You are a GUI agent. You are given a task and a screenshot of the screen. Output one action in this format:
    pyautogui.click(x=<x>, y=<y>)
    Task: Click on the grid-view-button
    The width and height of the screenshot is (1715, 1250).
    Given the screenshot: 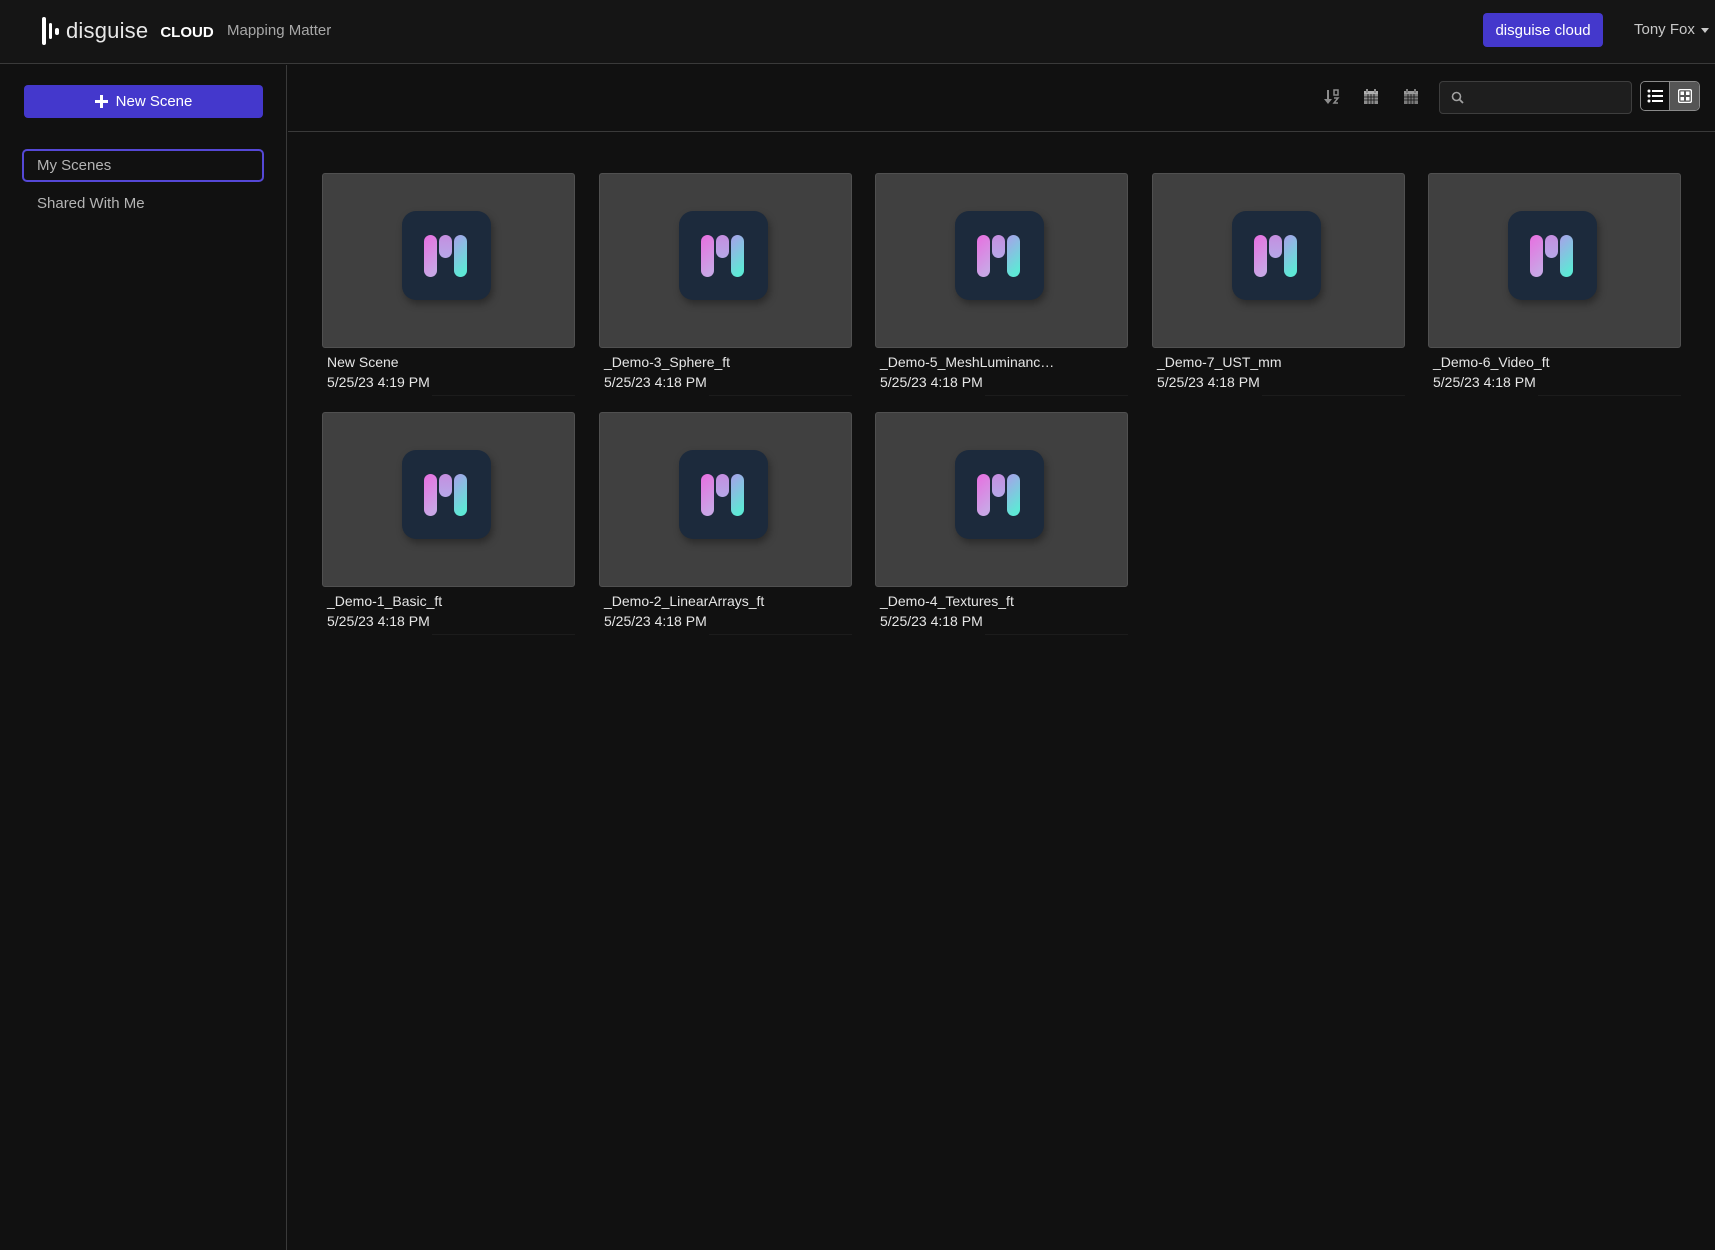 What is the action you would take?
    pyautogui.click(x=1684, y=96)
    